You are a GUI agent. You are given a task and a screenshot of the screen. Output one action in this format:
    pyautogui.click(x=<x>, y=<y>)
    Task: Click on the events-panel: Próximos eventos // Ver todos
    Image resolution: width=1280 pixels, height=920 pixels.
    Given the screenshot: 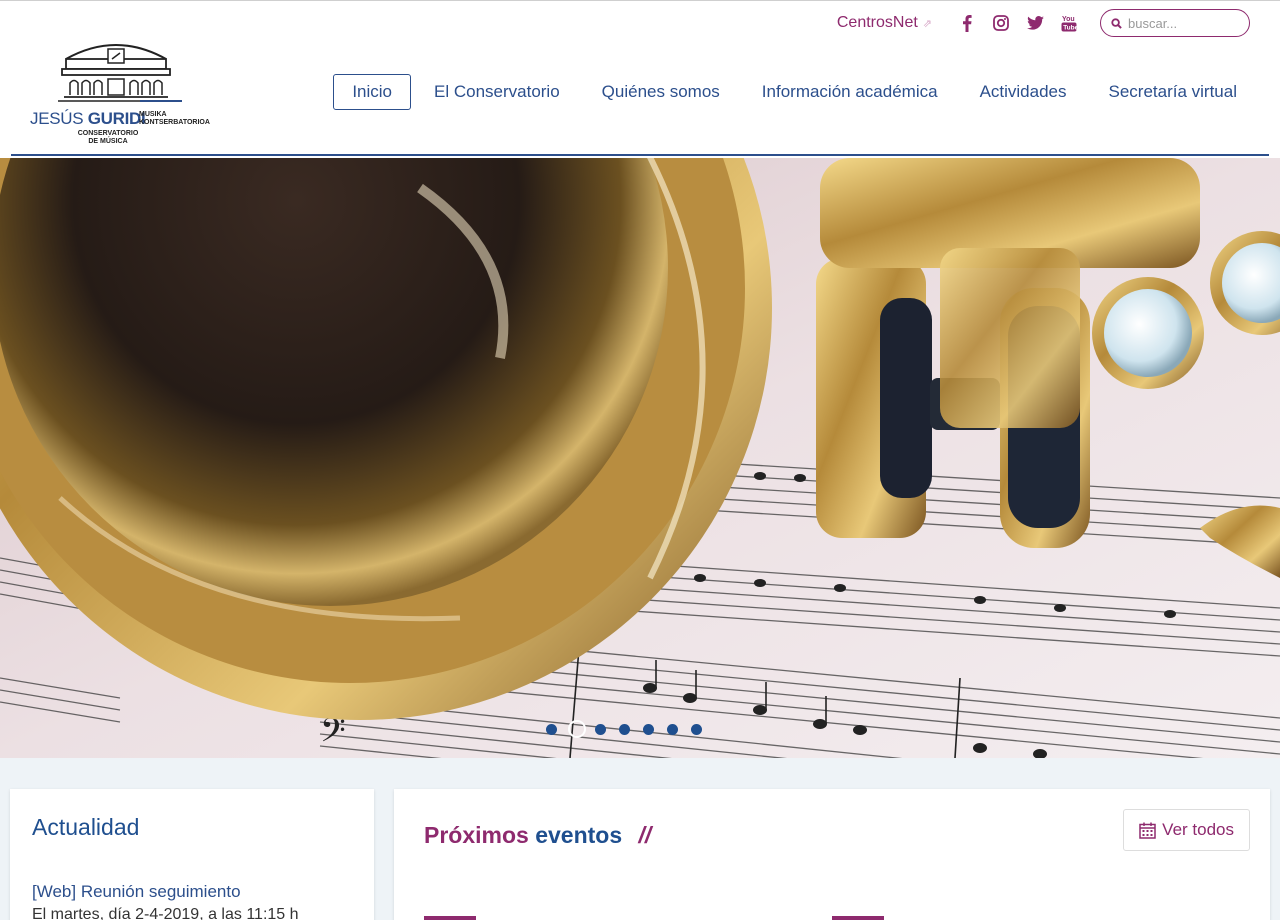 What is the action you would take?
    pyautogui.click(x=832, y=854)
    